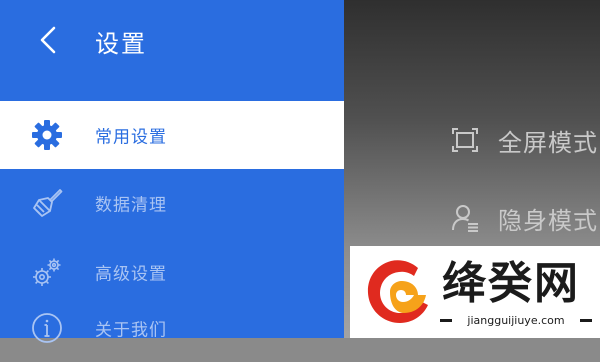  What do you see at coordinates (465, 218) in the screenshot?
I see `user-incognito-icon` at bounding box center [465, 218].